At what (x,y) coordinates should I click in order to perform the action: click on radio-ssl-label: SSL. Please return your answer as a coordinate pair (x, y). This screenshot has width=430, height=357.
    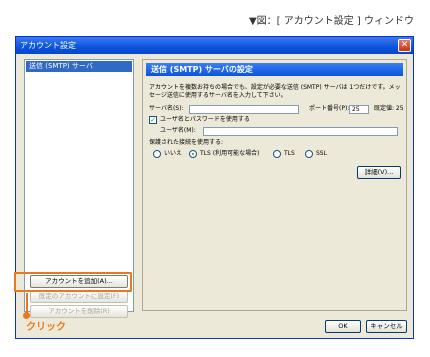
    Looking at the image, I should click on (321, 153).